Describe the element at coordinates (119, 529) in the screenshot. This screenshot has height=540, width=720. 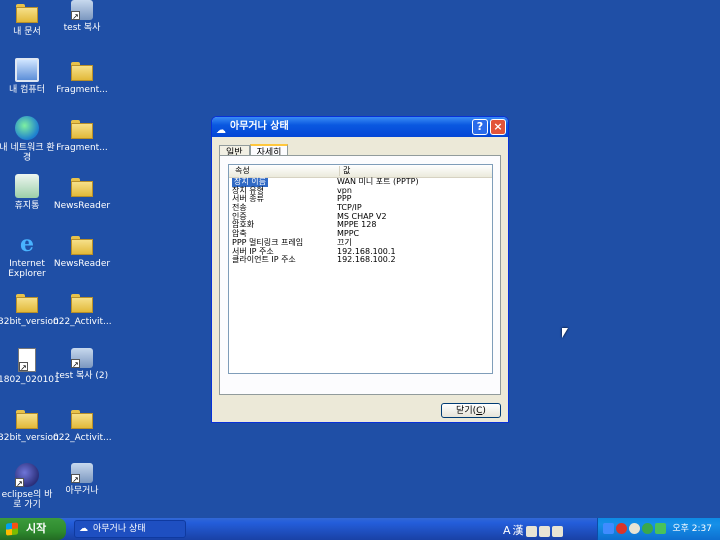
I see `taskbar-item-label: 아무거나 상태` at that location.